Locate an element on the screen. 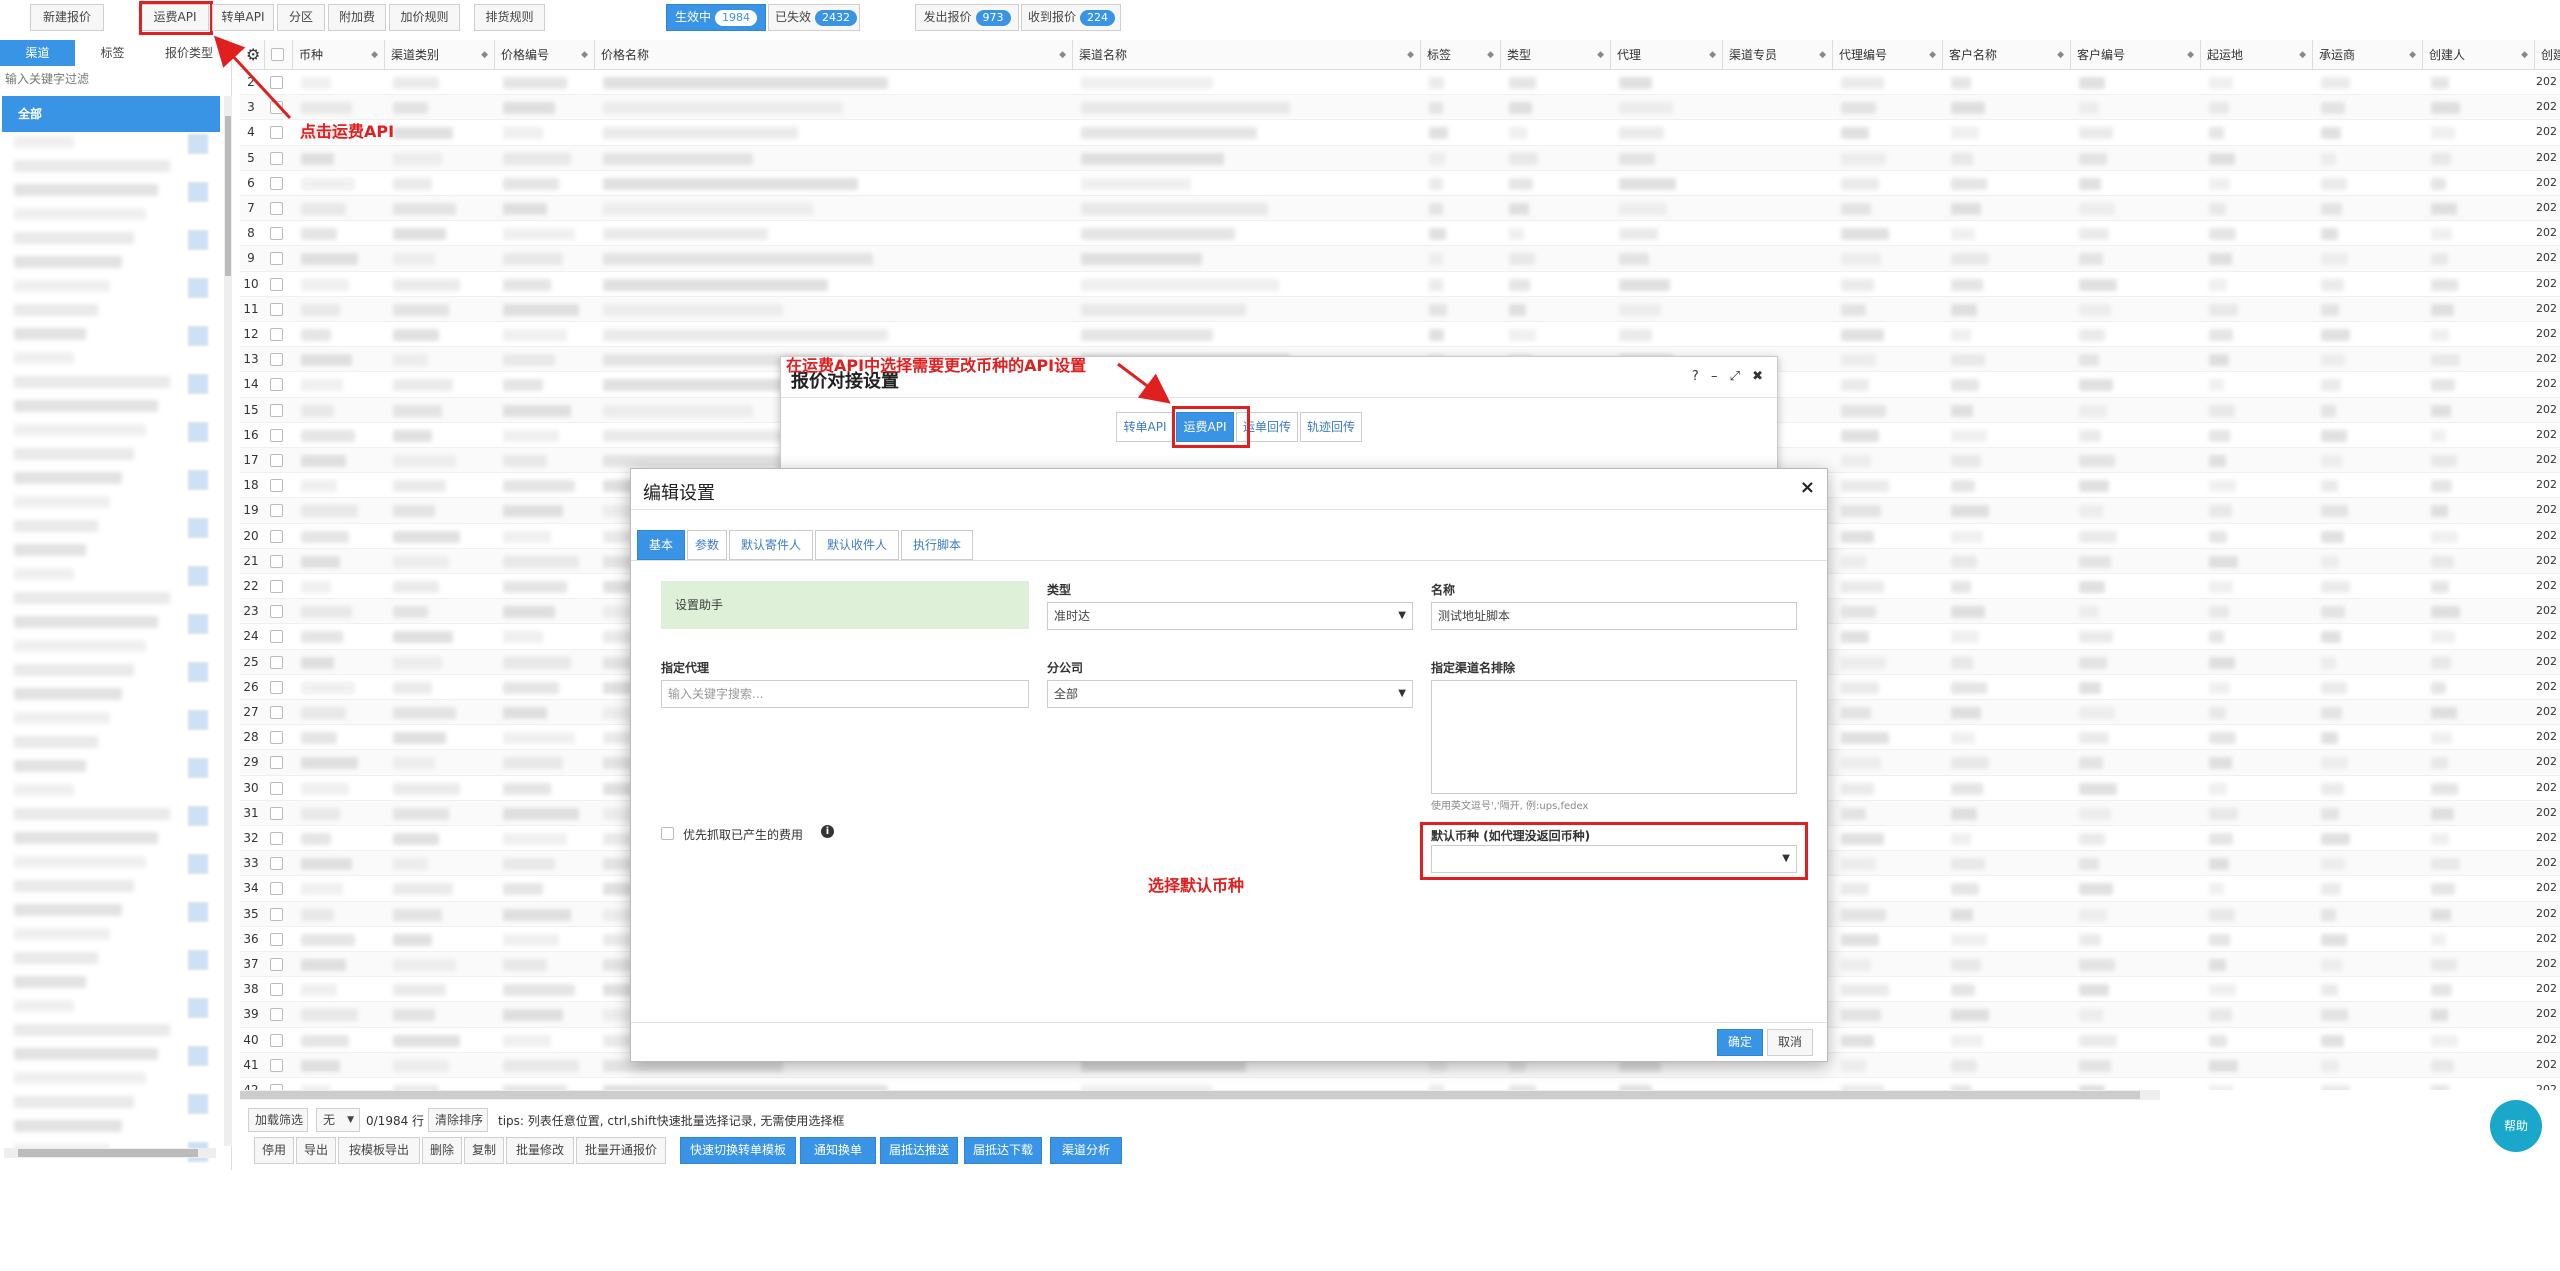 This screenshot has height=1271, width=2560. column-header: 起运地 ◆ is located at coordinates (2257, 55).